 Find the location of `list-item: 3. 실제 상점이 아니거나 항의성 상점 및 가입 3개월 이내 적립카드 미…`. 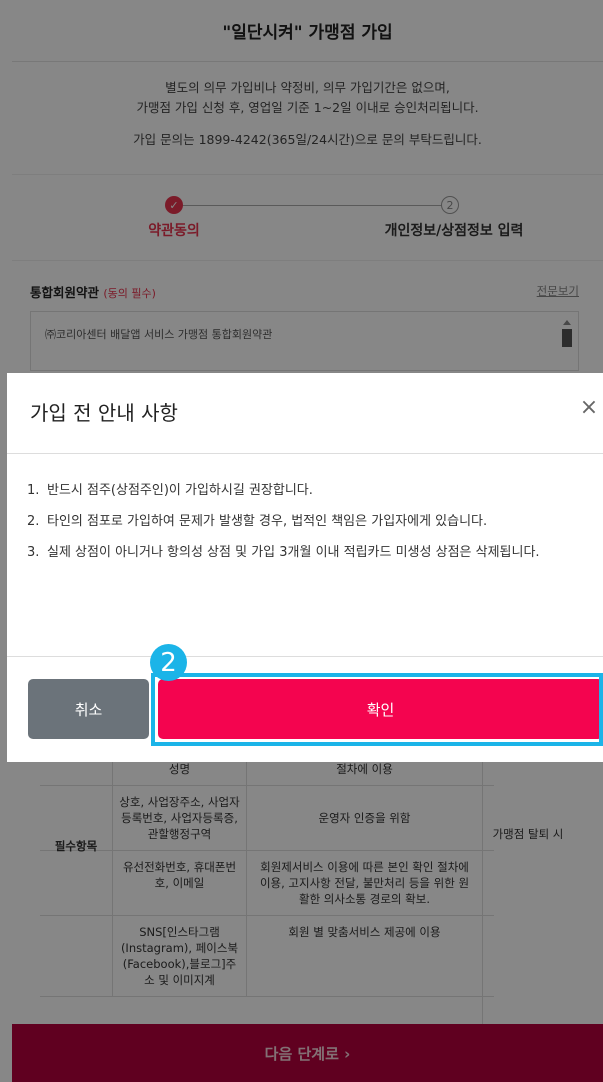

list-item: 3. 실제 상점이 아니거나 항의성 상점 및 가입 3개월 이내 적립카드 미… is located at coordinates (313, 553).